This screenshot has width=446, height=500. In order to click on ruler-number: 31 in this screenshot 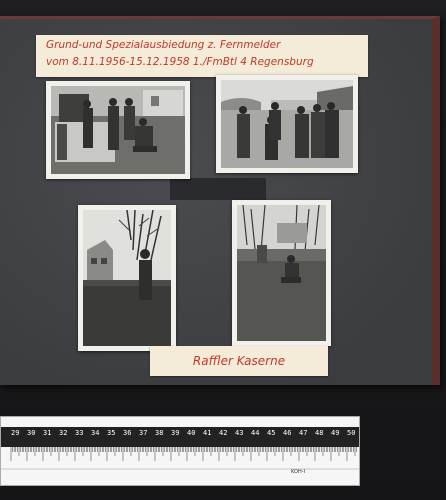, I will do `click(47, 433)`.